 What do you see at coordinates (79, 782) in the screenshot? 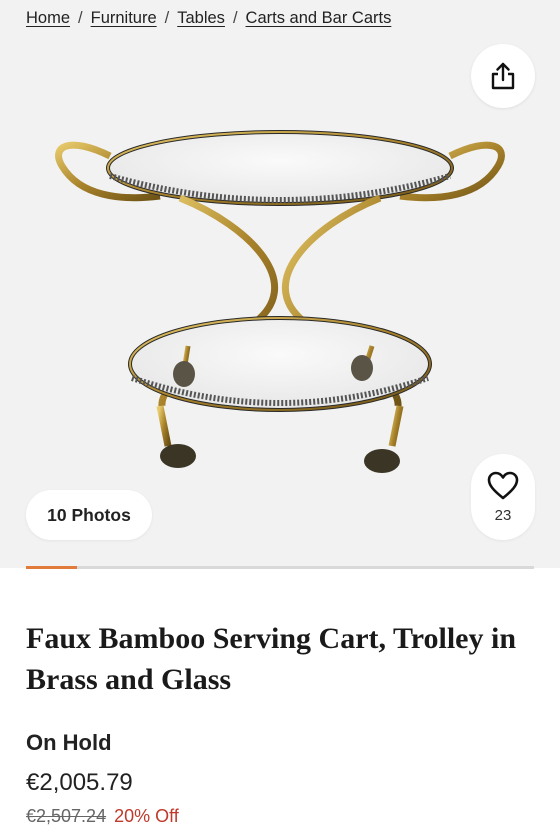
I see `current-price: €2,005.79` at bounding box center [79, 782].